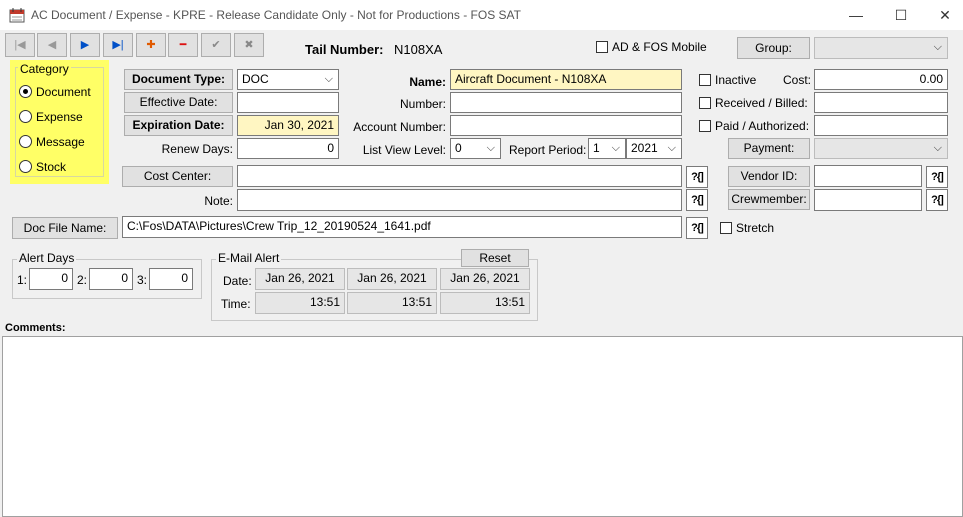 This screenshot has height=517, width=963. Describe the element at coordinates (566, 125) in the screenshot. I see `account-number-field` at that location.